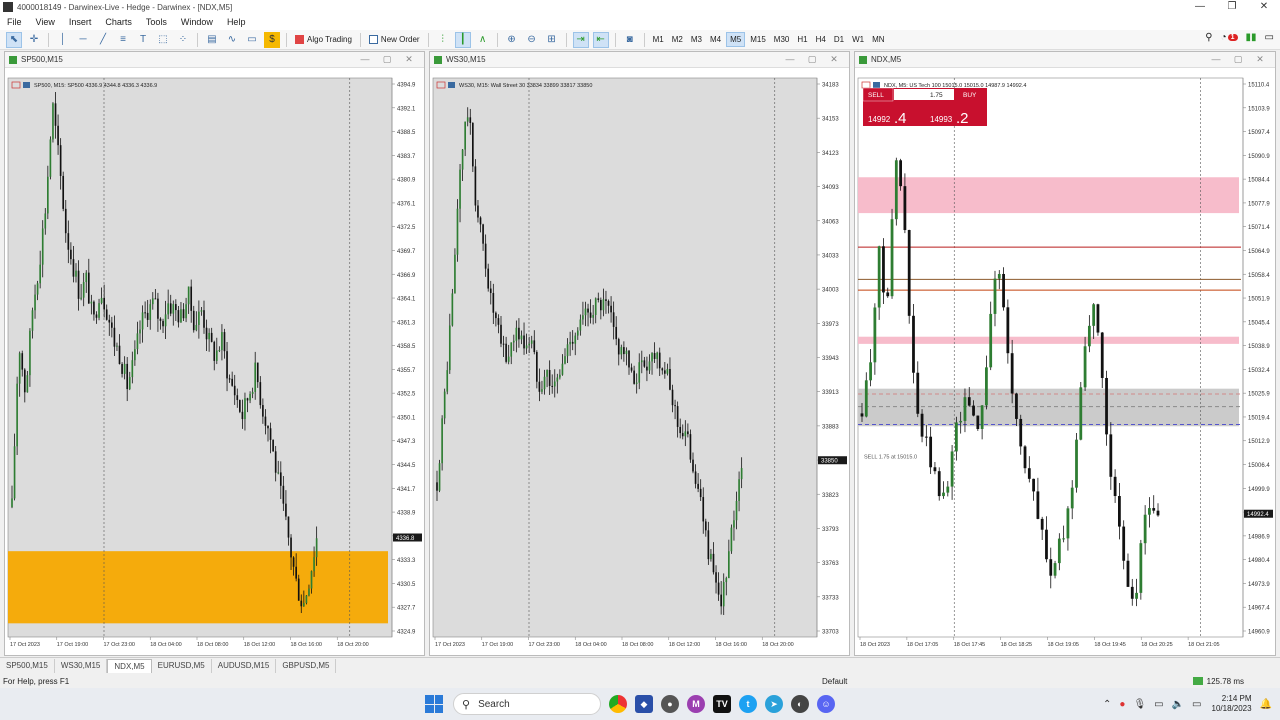  What do you see at coordinates (443, 40) in the screenshot?
I see `bar-chart-icon: ⫶` at bounding box center [443, 40].